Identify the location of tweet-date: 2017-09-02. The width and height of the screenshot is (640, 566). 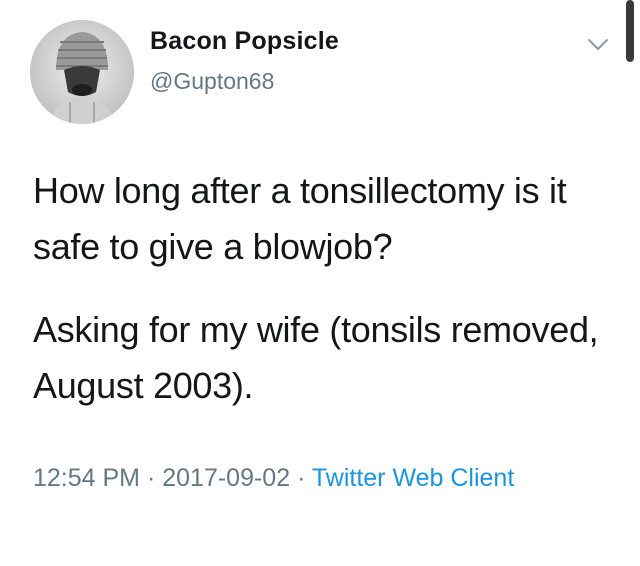
(226, 478).